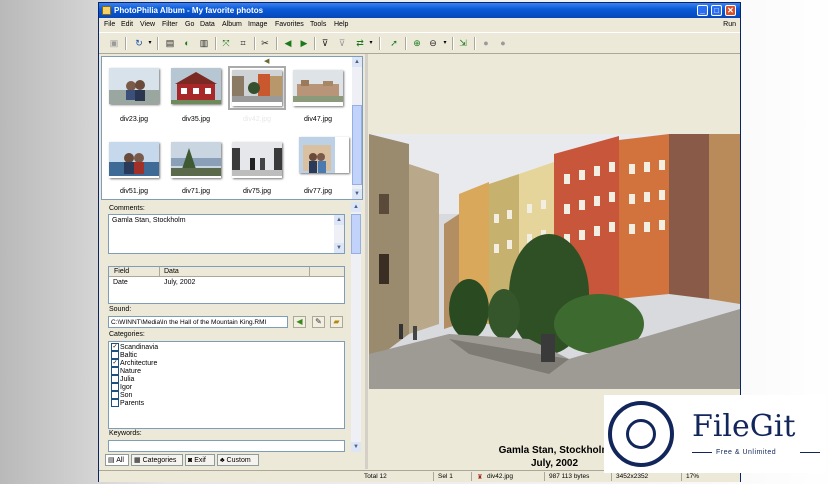 The height and width of the screenshot is (484, 836). I want to click on save-icon: ▣, so click(114, 43).